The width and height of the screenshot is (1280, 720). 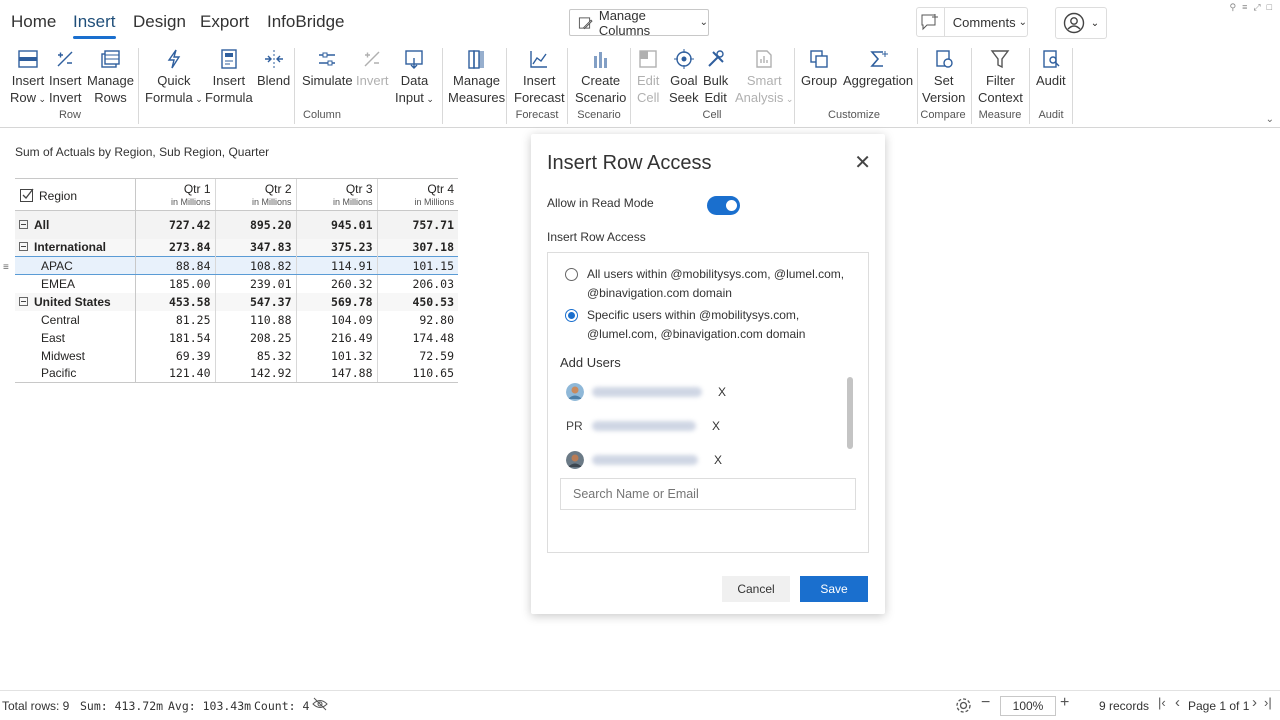 I want to click on table-cell: 757.71, so click(x=417, y=224).